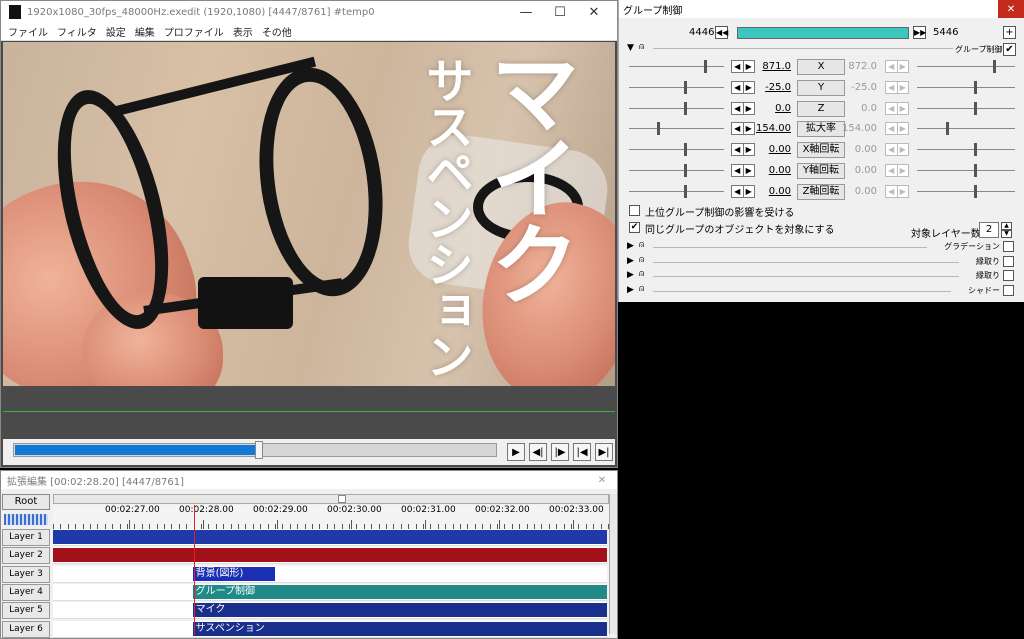  What do you see at coordinates (321, 182) in the screenshot?
I see `mount-ring-right` at bounding box center [321, 182].